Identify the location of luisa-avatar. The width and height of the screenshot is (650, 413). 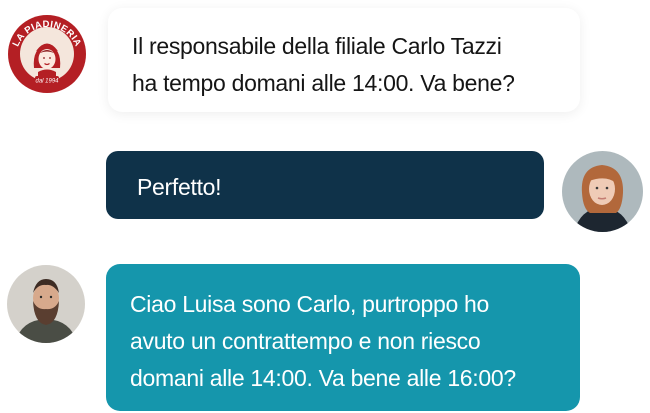
(602, 191).